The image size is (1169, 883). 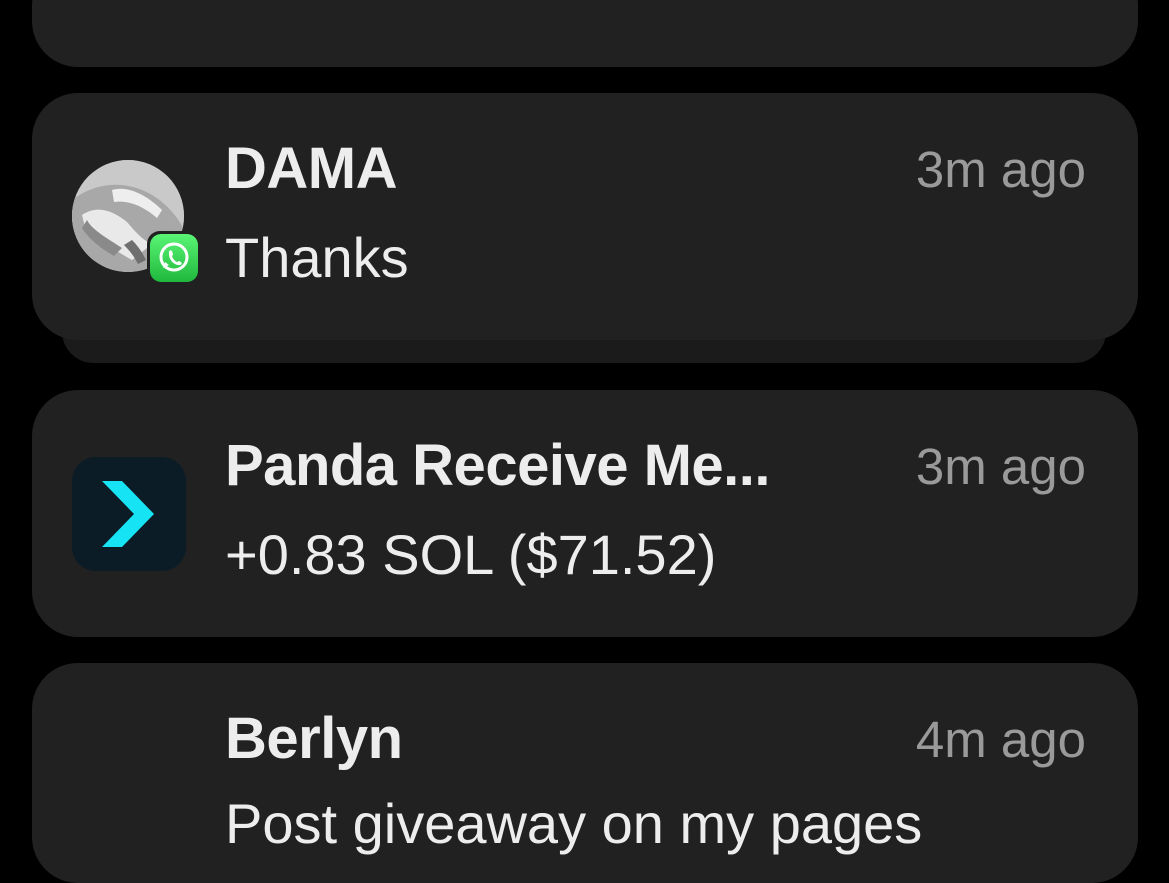 What do you see at coordinates (585, 33) in the screenshot?
I see `notification-card-previous` at bounding box center [585, 33].